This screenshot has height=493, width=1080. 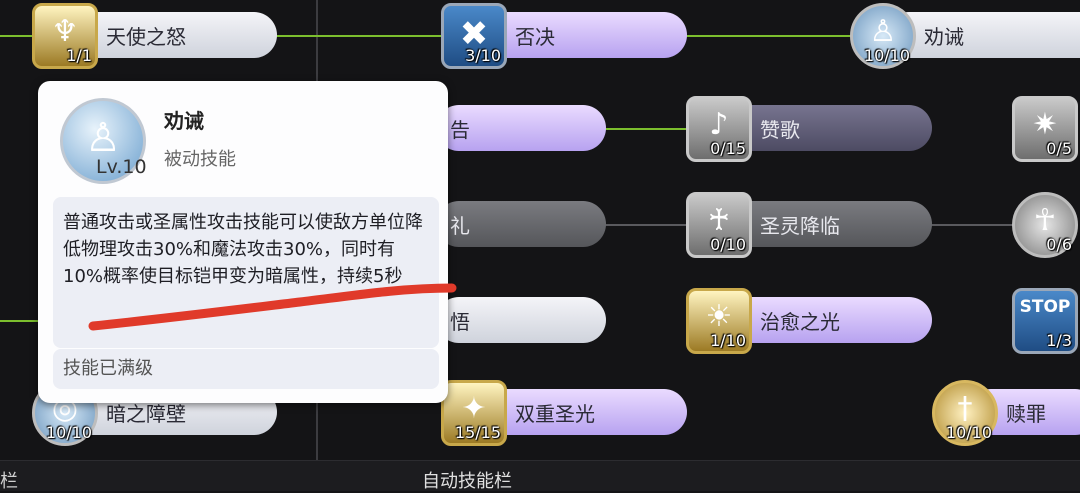 What do you see at coordinates (474, 413) in the screenshot?
I see `double-sparkle-icon: ✦ 15/15` at bounding box center [474, 413].